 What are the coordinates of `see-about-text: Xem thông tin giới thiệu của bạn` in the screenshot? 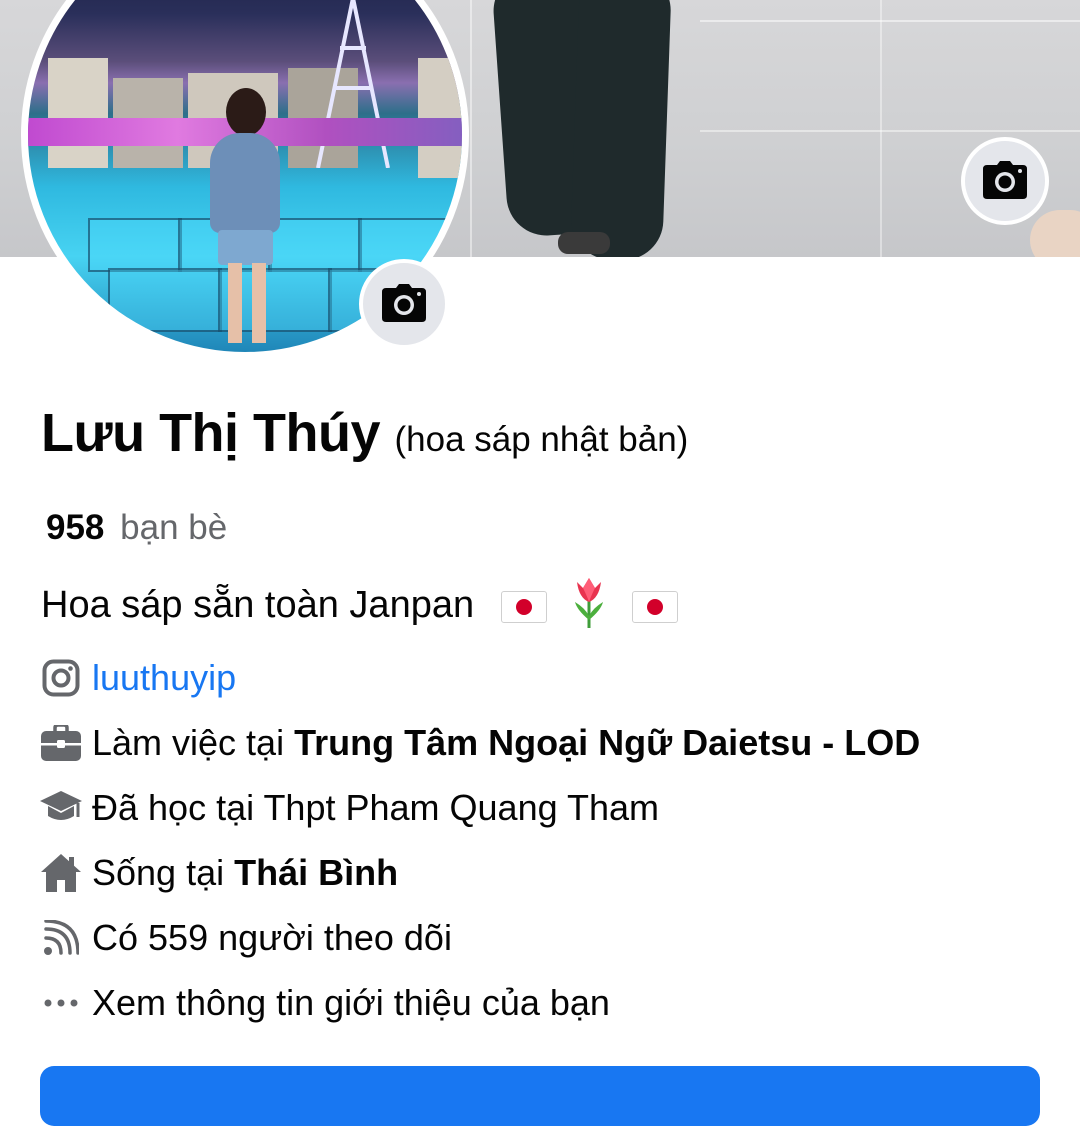 It's located at (351, 1002).